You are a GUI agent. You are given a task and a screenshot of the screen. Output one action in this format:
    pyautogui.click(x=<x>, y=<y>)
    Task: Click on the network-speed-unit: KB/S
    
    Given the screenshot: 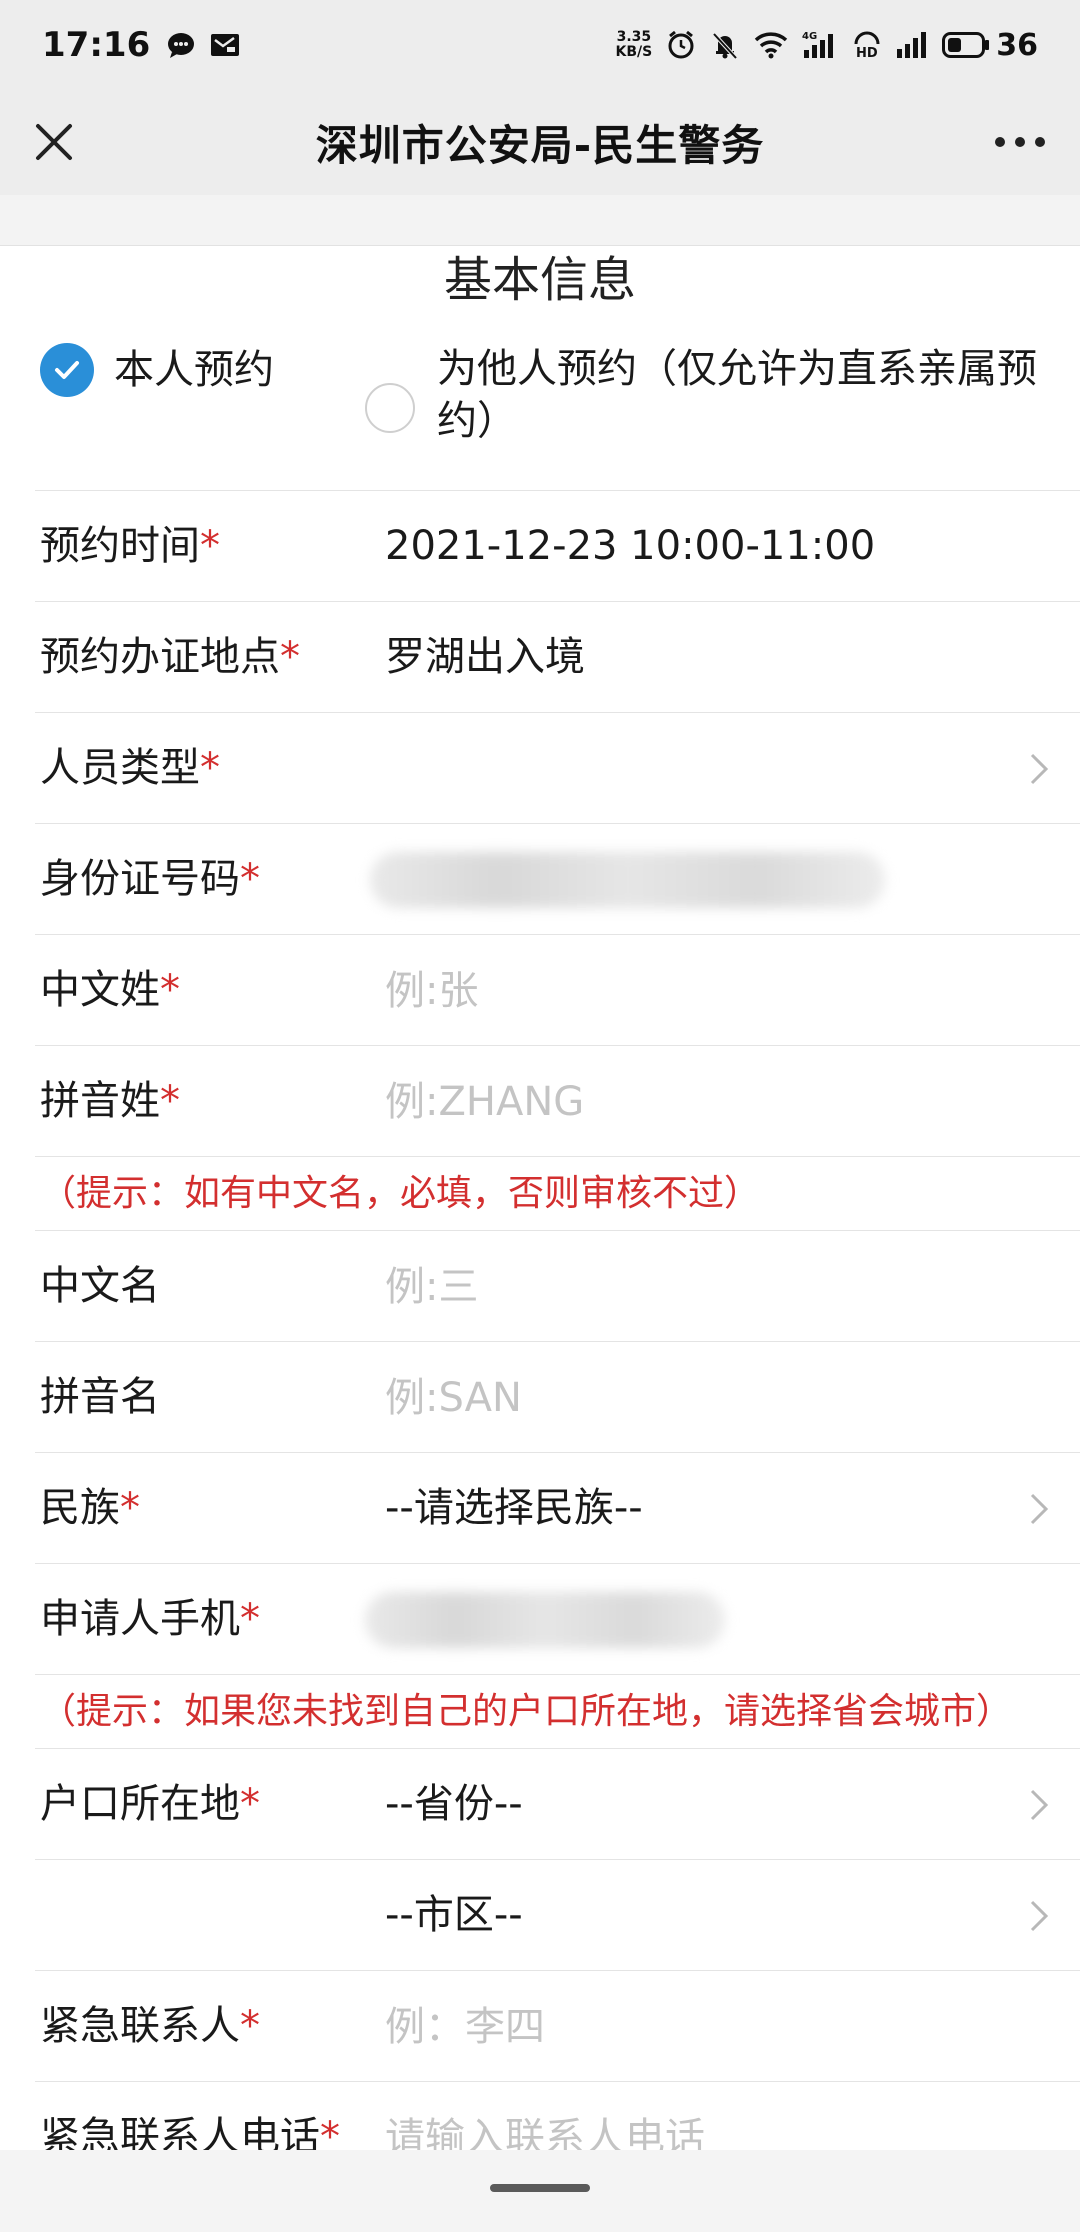 What is the action you would take?
    pyautogui.click(x=634, y=52)
    